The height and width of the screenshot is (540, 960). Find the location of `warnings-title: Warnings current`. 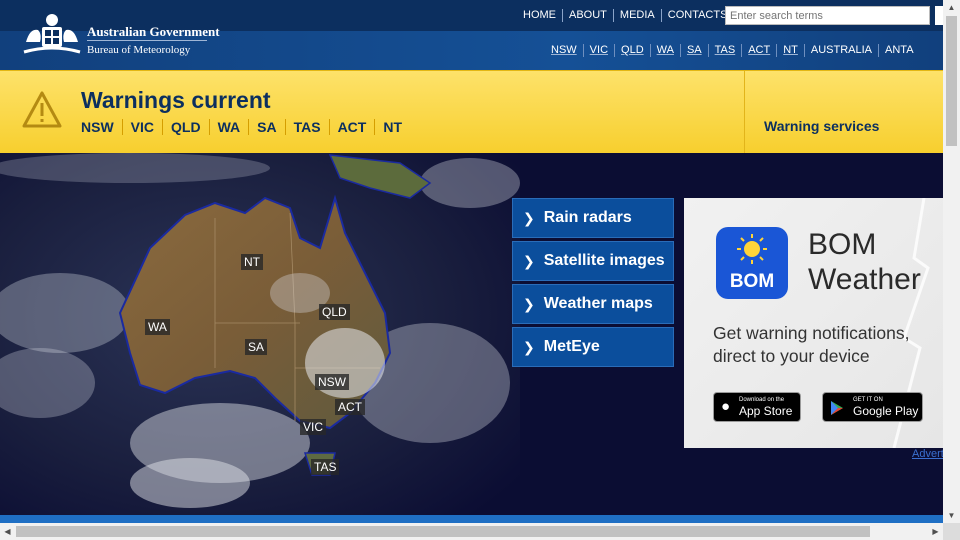

warnings-title: Warnings current is located at coordinates (176, 100).